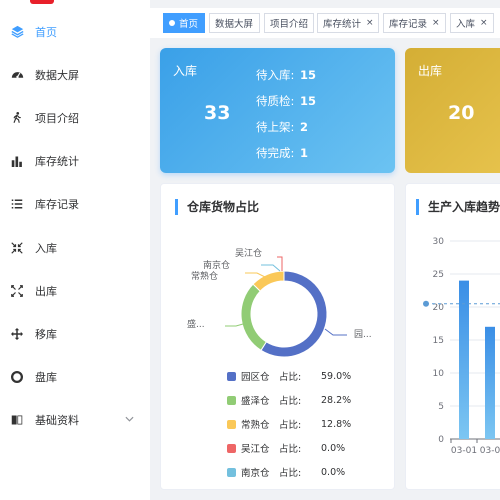  What do you see at coordinates (275, 101) in the screenshot?
I see `status-label: 待质检:` at bounding box center [275, 101].